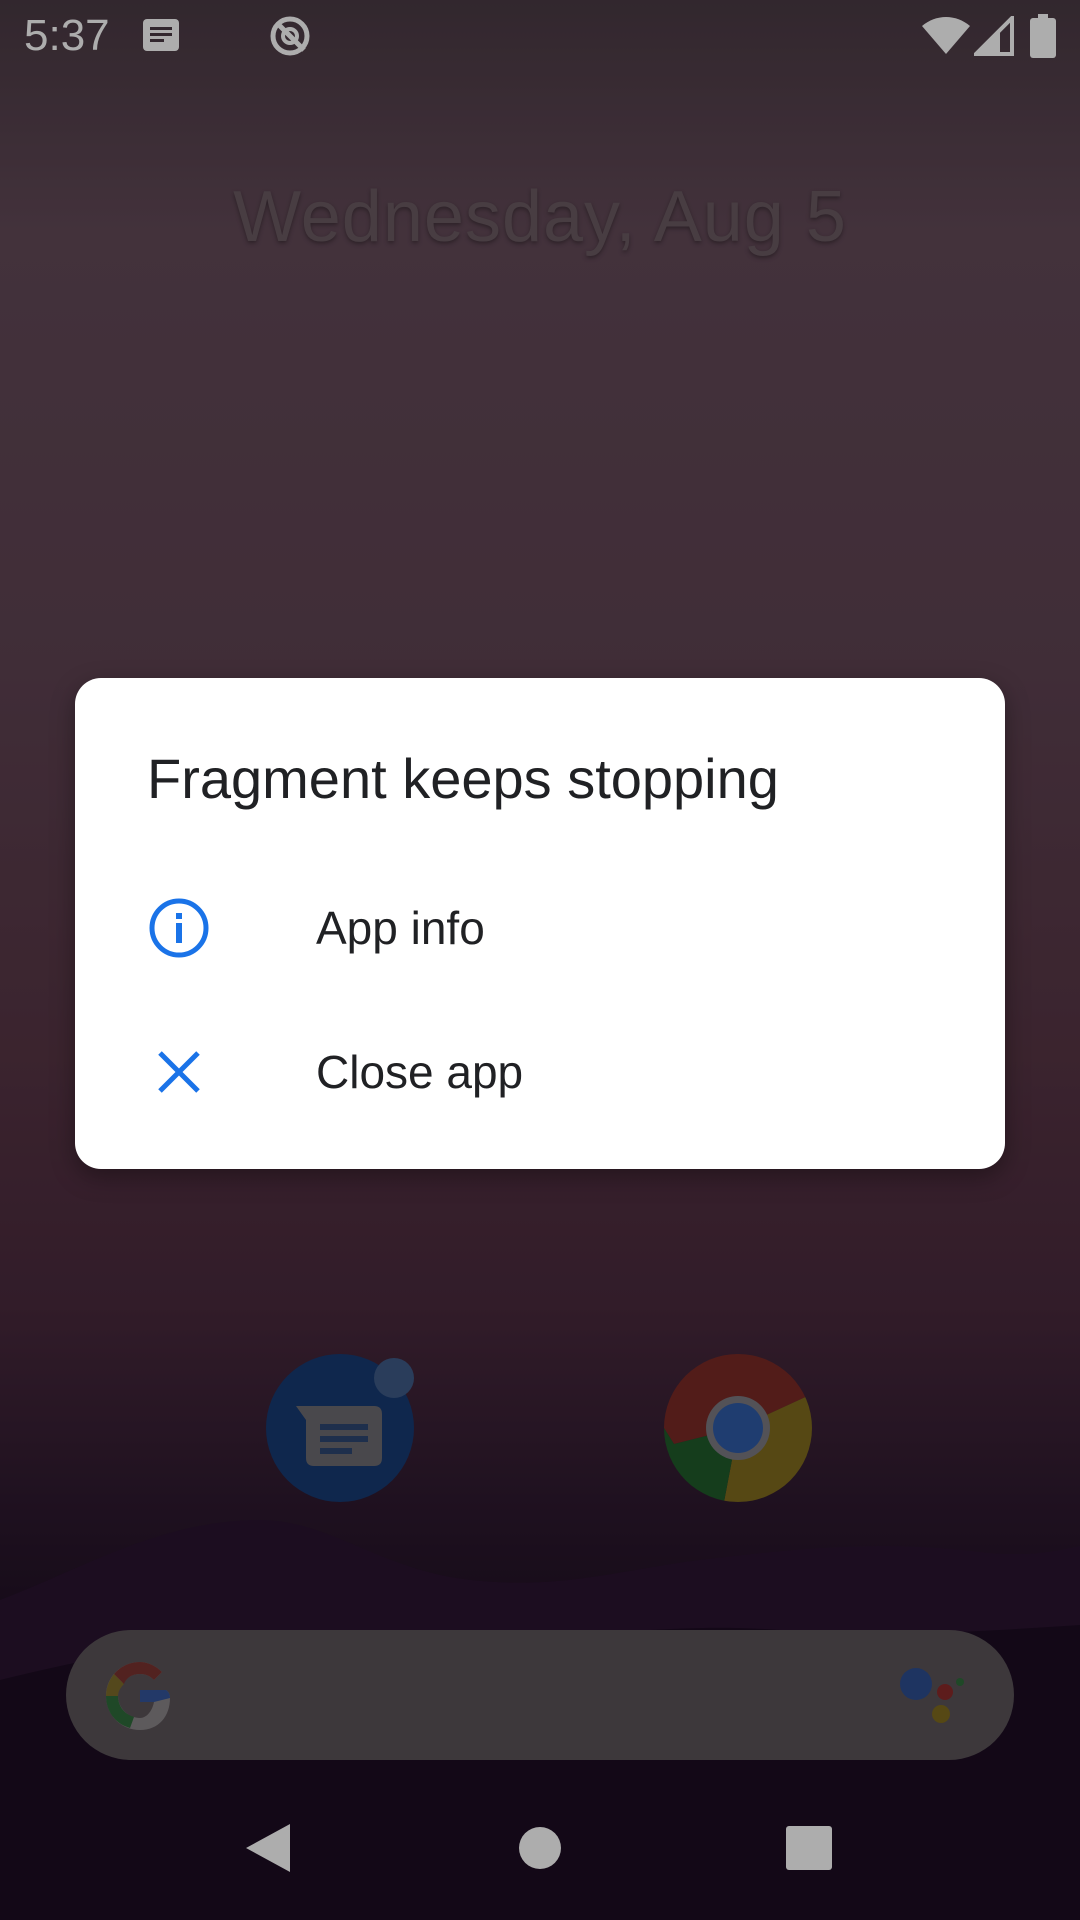 The height and width of the screenshot is (1920, 1080). Describe the element at coordinates (179, 928) in the screenshot. I see `info-icon` at that location.